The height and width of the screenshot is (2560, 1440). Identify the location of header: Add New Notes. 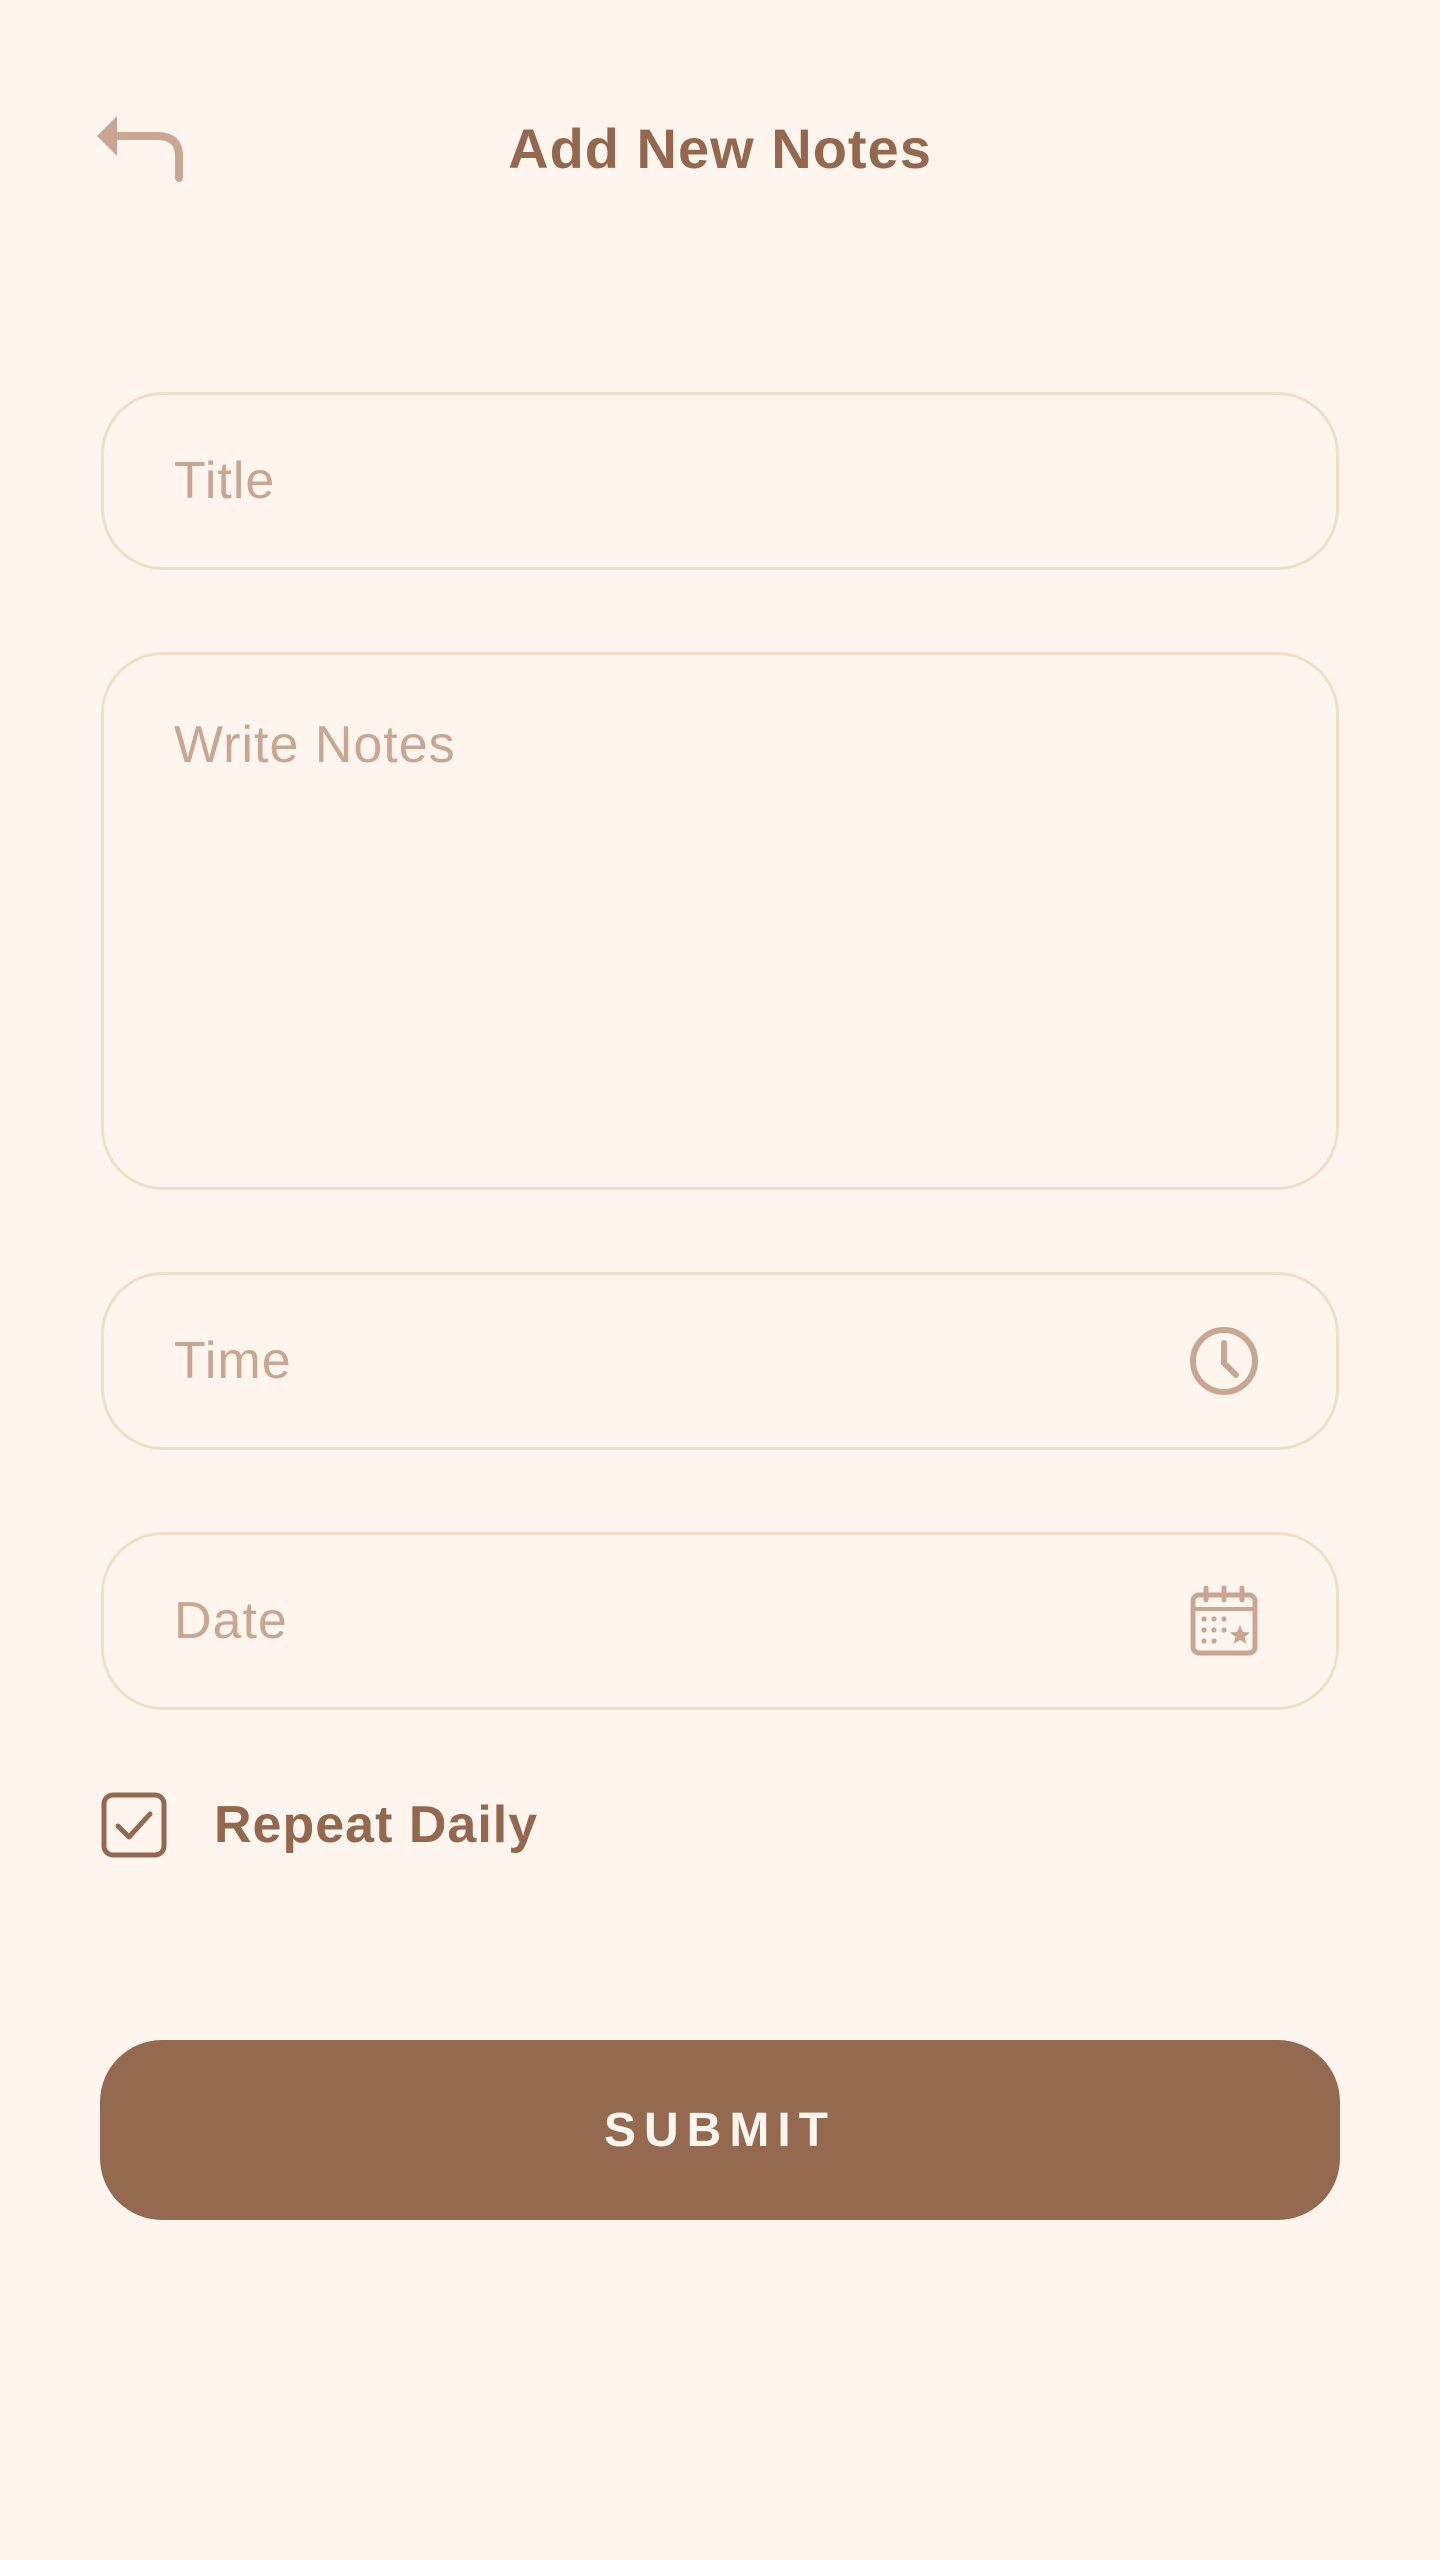
(720, 150).